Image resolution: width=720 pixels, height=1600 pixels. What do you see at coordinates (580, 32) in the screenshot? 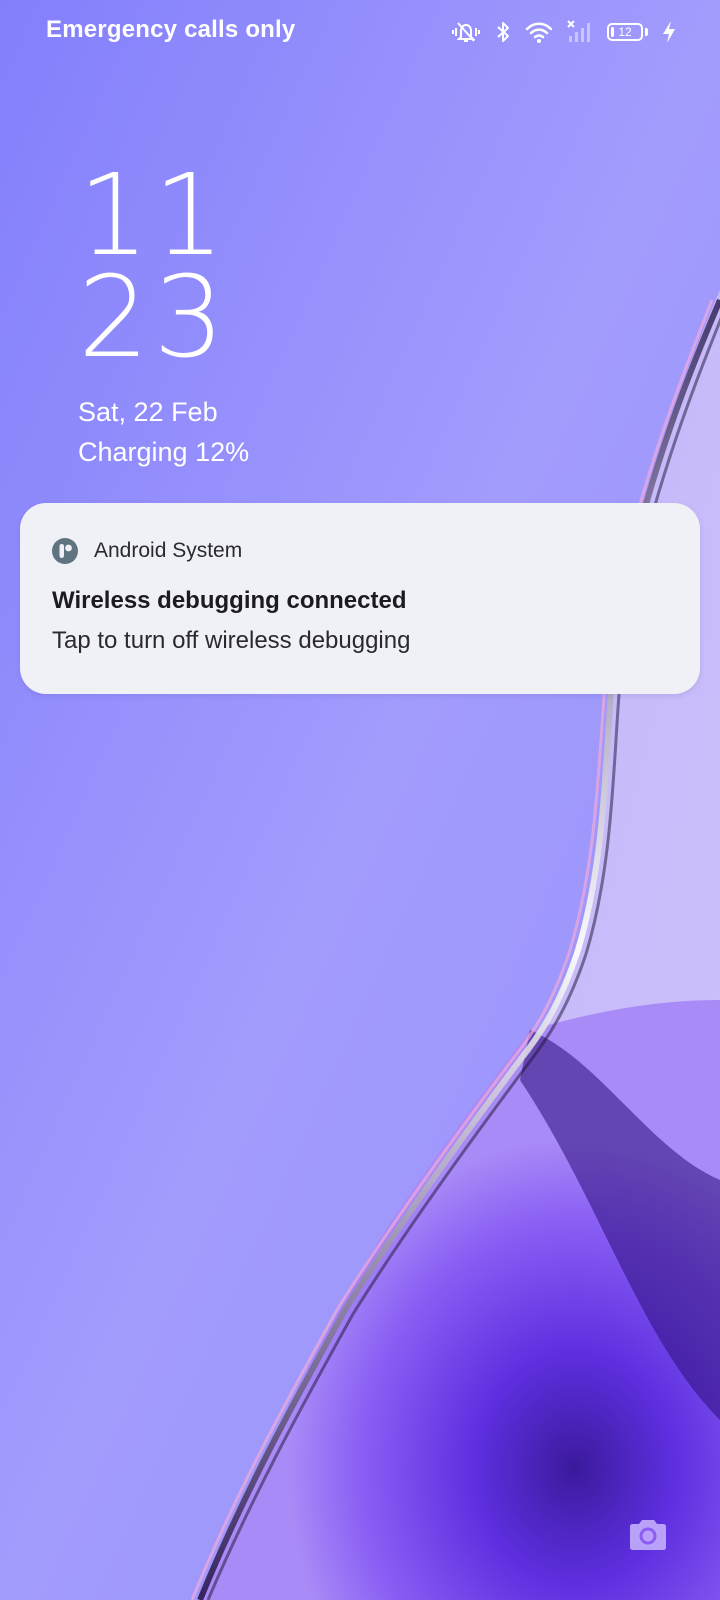
I see `no-signal-icon` at bounding box center [580, 32].